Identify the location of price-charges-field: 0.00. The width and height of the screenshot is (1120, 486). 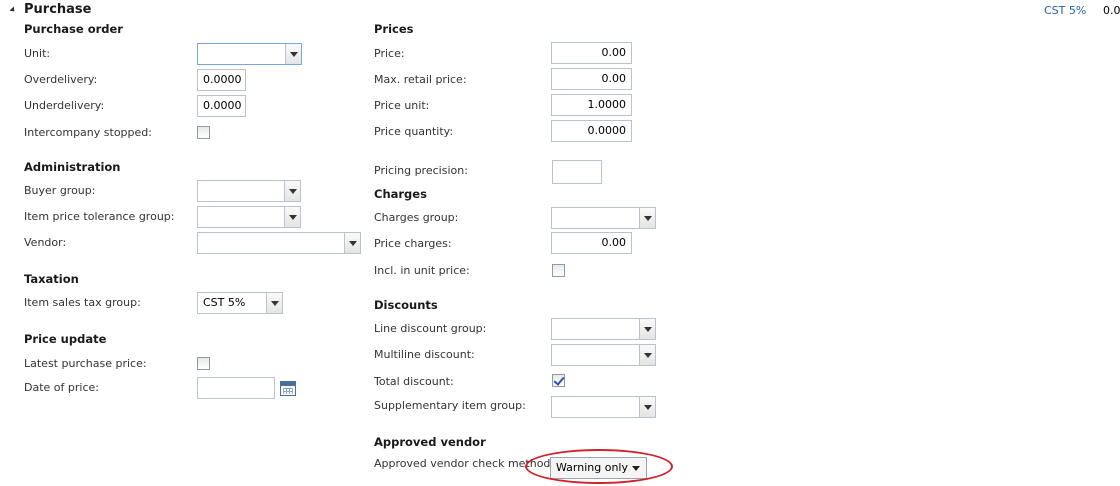
(591, 243).